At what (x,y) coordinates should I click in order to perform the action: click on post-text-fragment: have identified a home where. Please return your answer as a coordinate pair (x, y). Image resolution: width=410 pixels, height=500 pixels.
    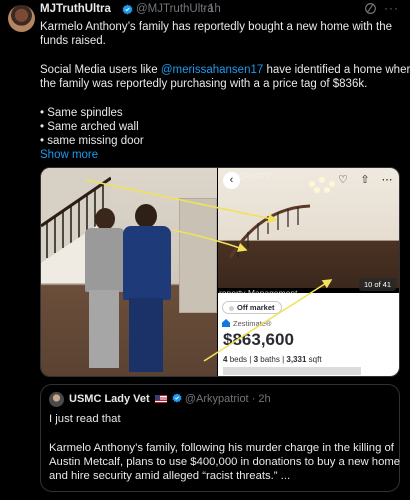
    Looking at the image, I should click on (336, 70).